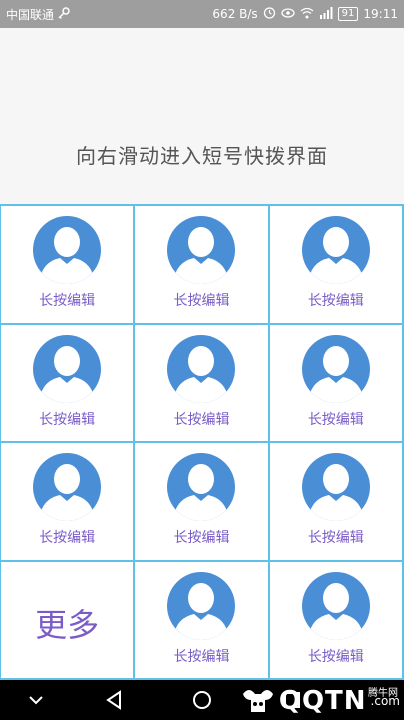  Describe the element at coordinates (67, 624) in the screenshot. I see `more-label: 更多` at that location.